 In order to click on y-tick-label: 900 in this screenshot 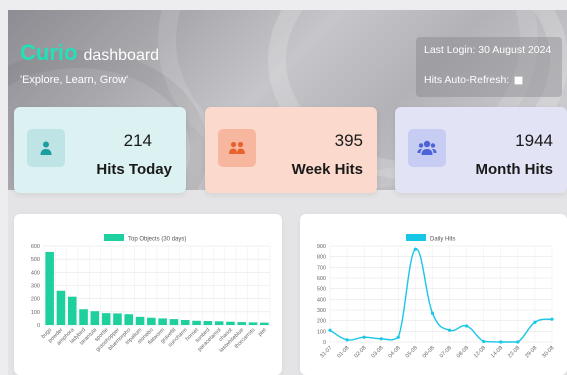, I will do `click(321, 247)`.